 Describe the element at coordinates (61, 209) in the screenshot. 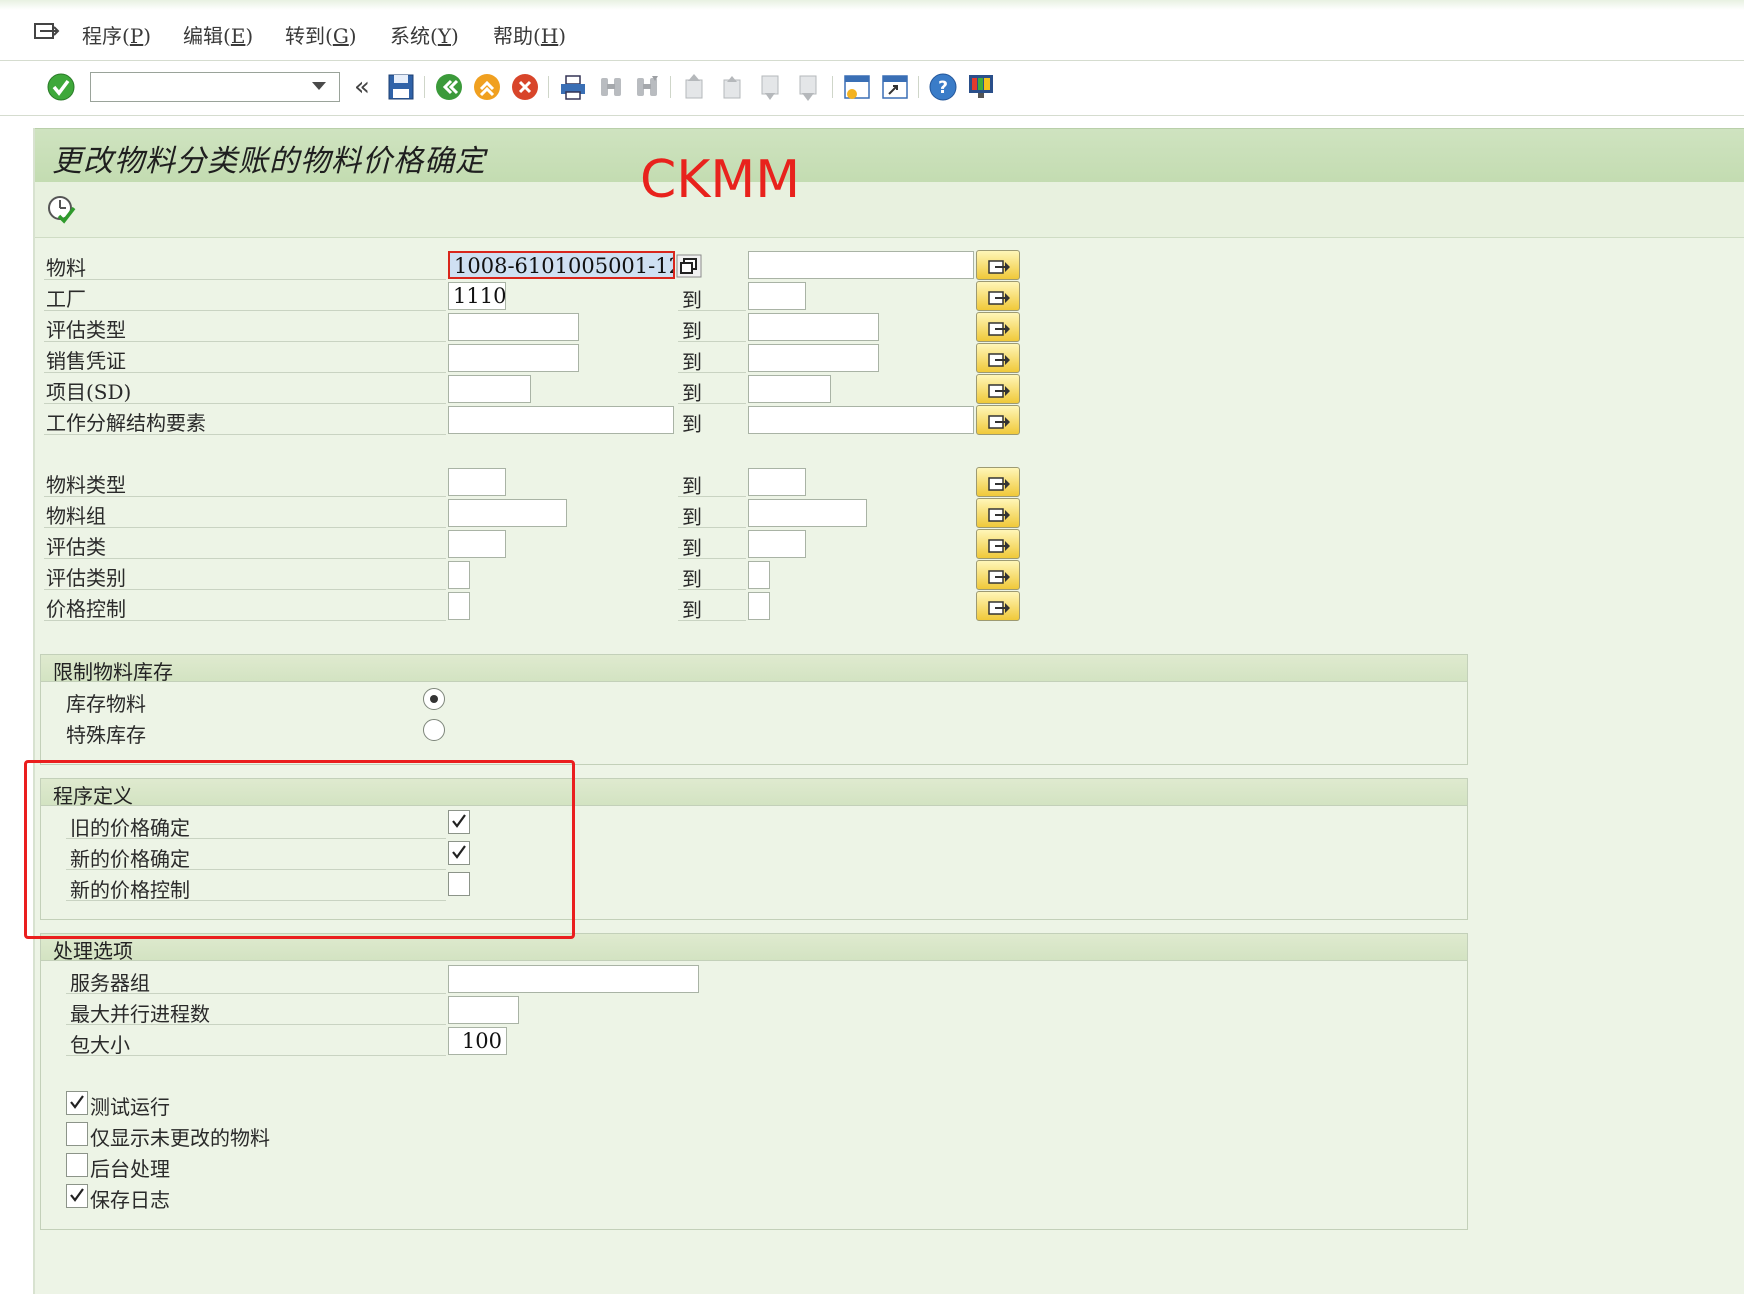

I see `execute-icon` at that location.